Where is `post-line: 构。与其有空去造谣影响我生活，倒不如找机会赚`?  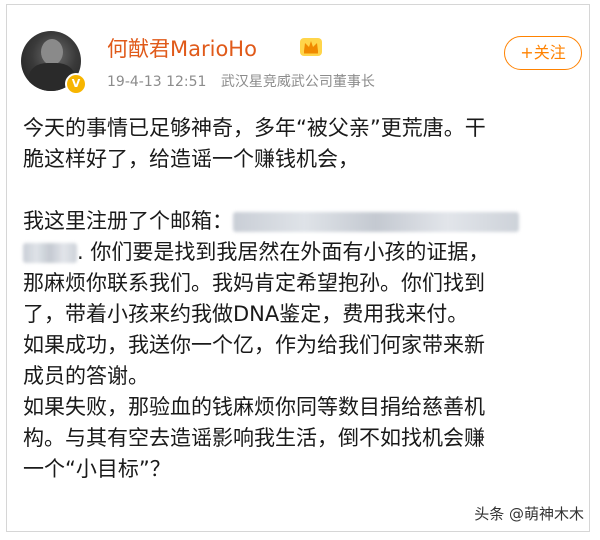 post-line: 构。与其有空去造谣影响我生活，倒不如找机会赚 is located at coordinates (254, 438).